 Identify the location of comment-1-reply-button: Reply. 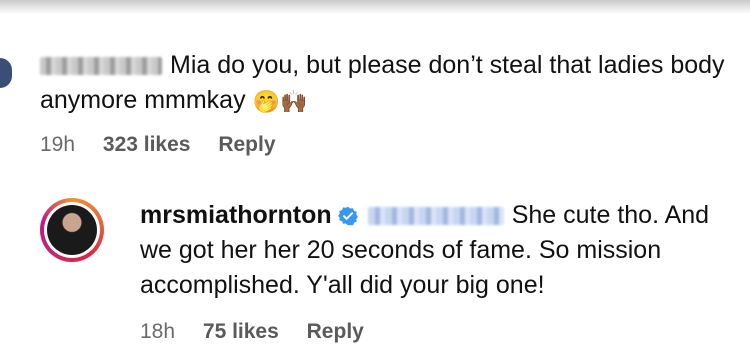
(246, 144).